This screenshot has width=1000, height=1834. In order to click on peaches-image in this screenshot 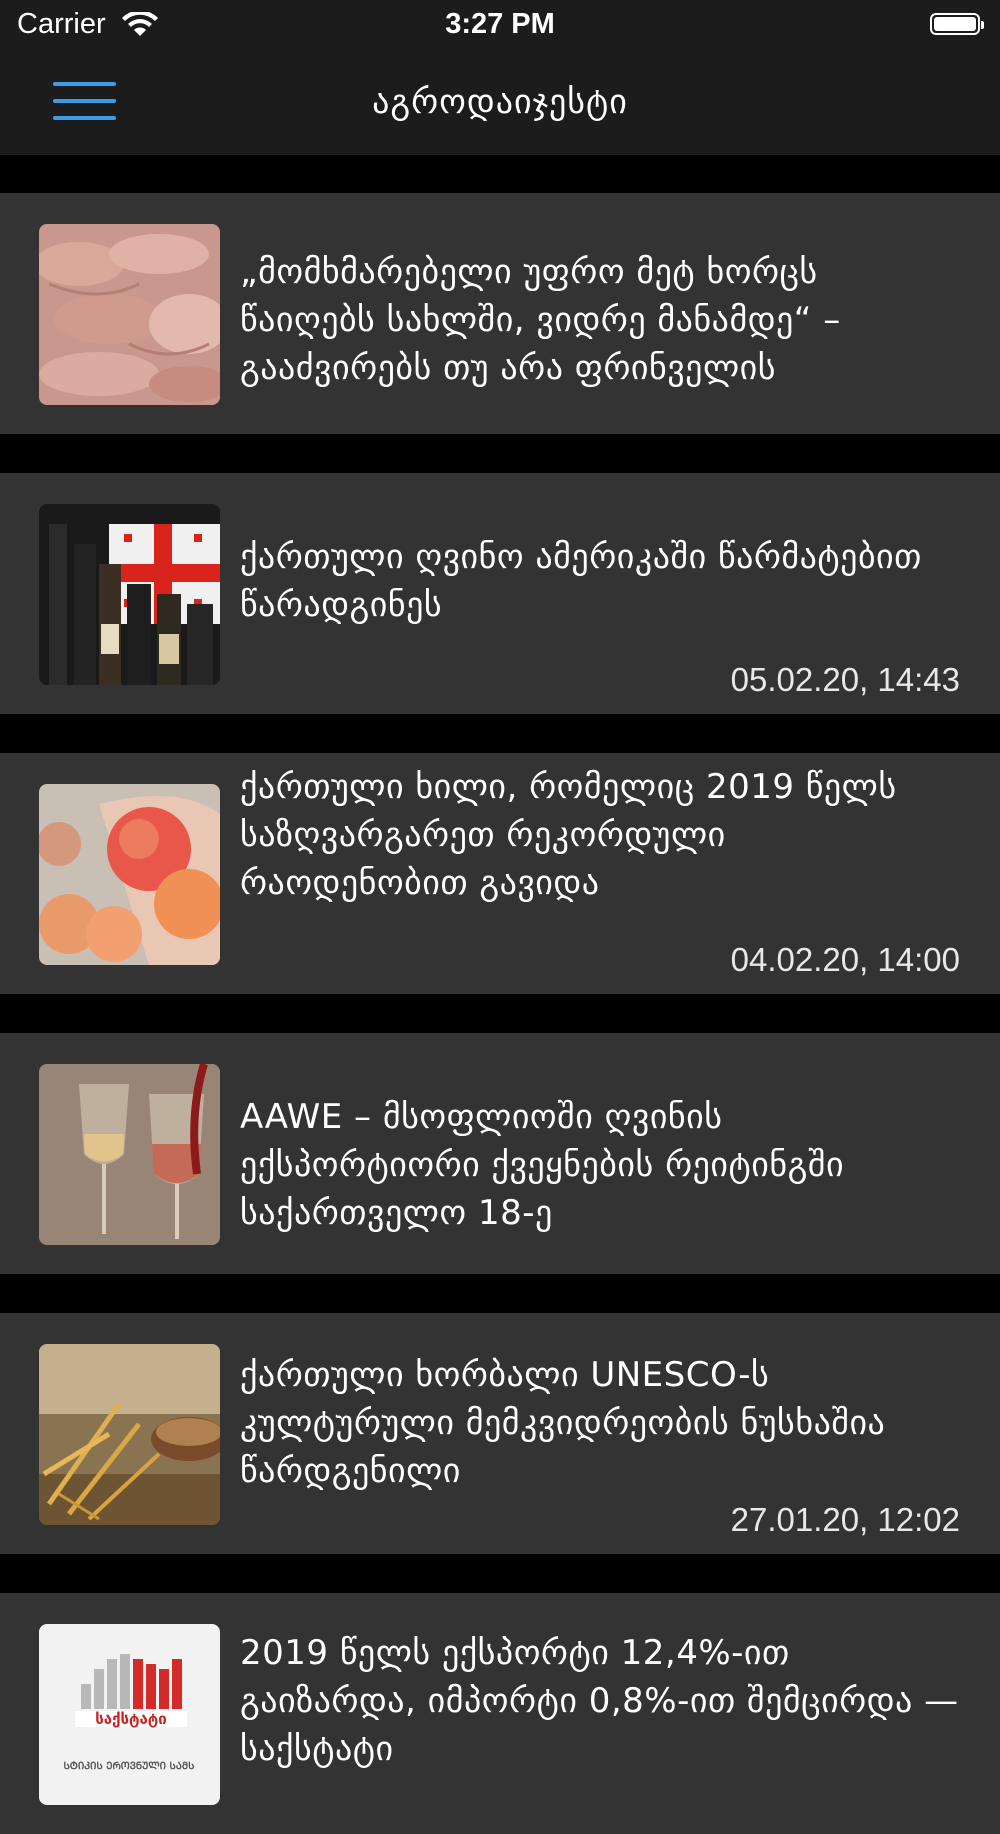, I will do `click(129, 874)`.